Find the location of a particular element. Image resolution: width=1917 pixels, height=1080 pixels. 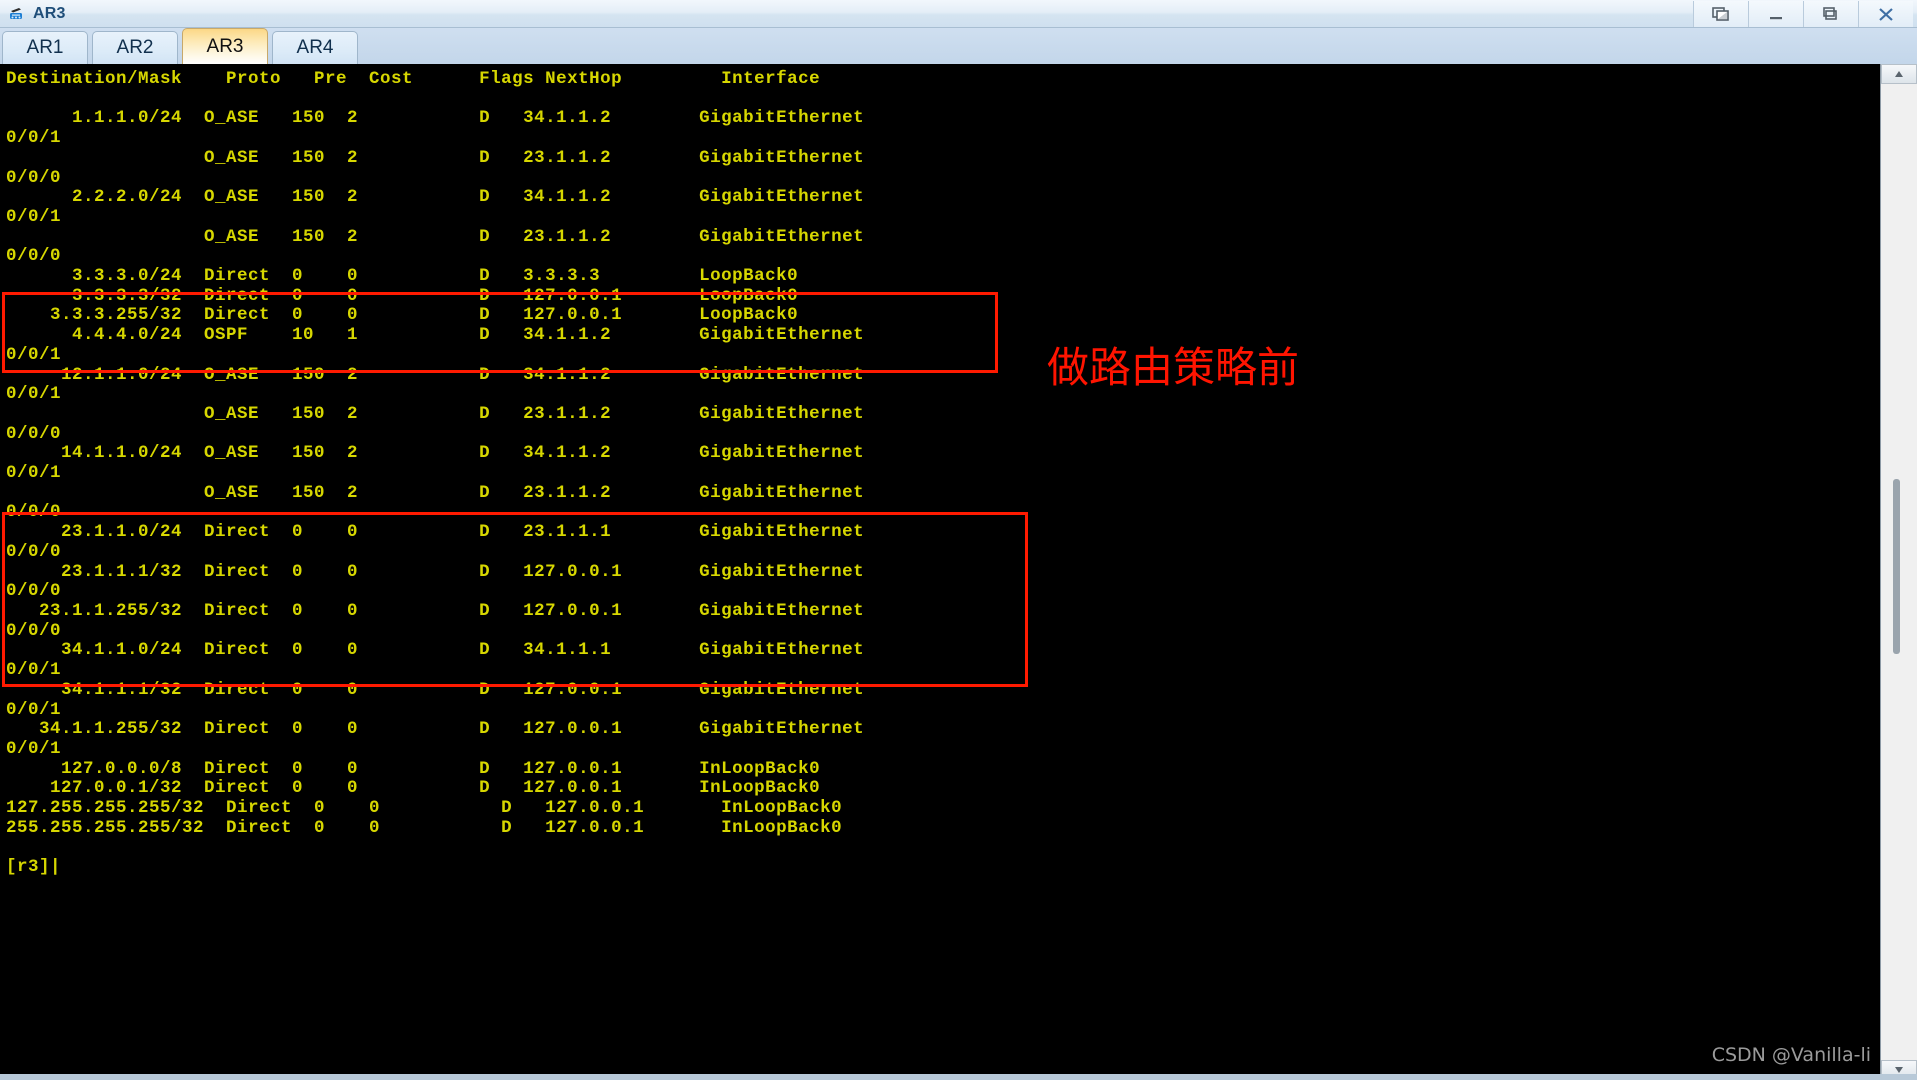

maximize-button is located at coordinates (1830, 14).